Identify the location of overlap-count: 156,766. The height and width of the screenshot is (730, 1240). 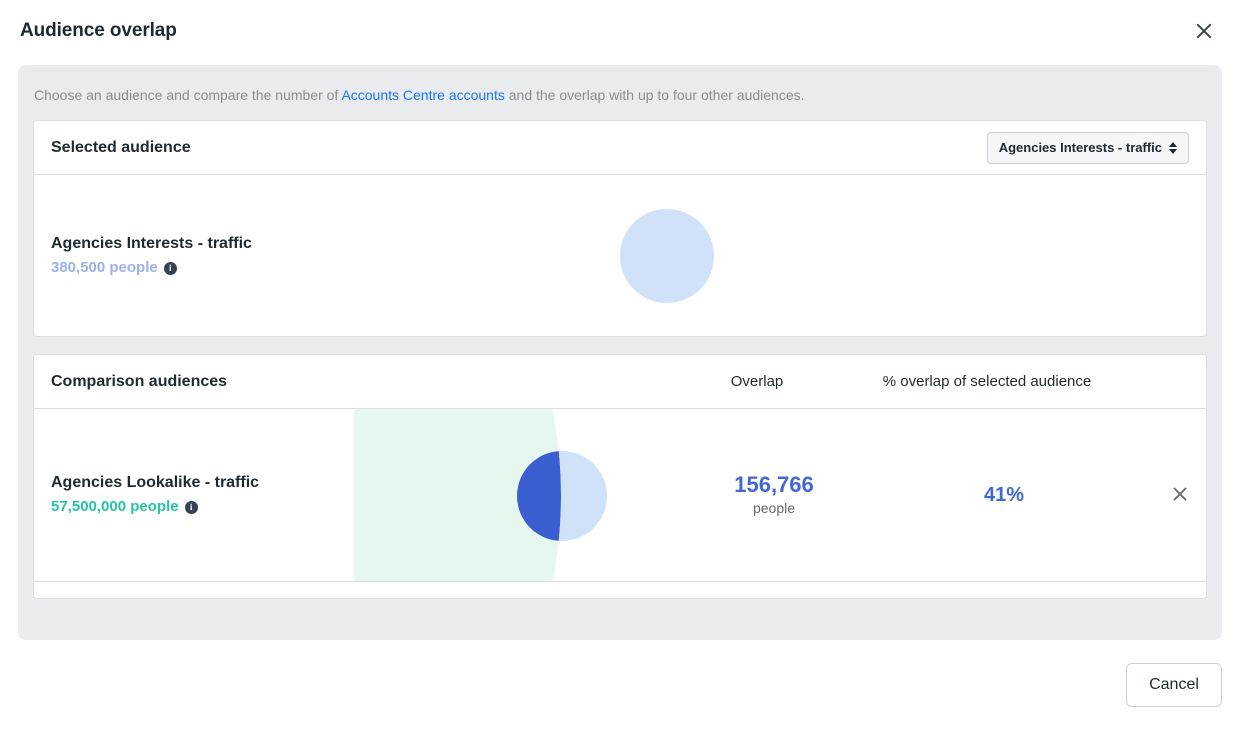
(774, 484).